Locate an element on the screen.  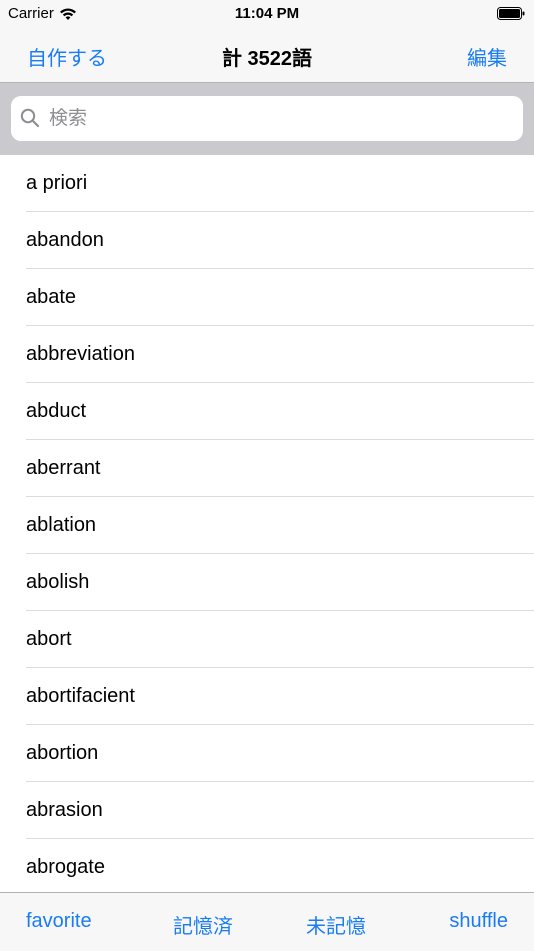
memorized-button: 記憶済 is located at coordinates (203, 924).